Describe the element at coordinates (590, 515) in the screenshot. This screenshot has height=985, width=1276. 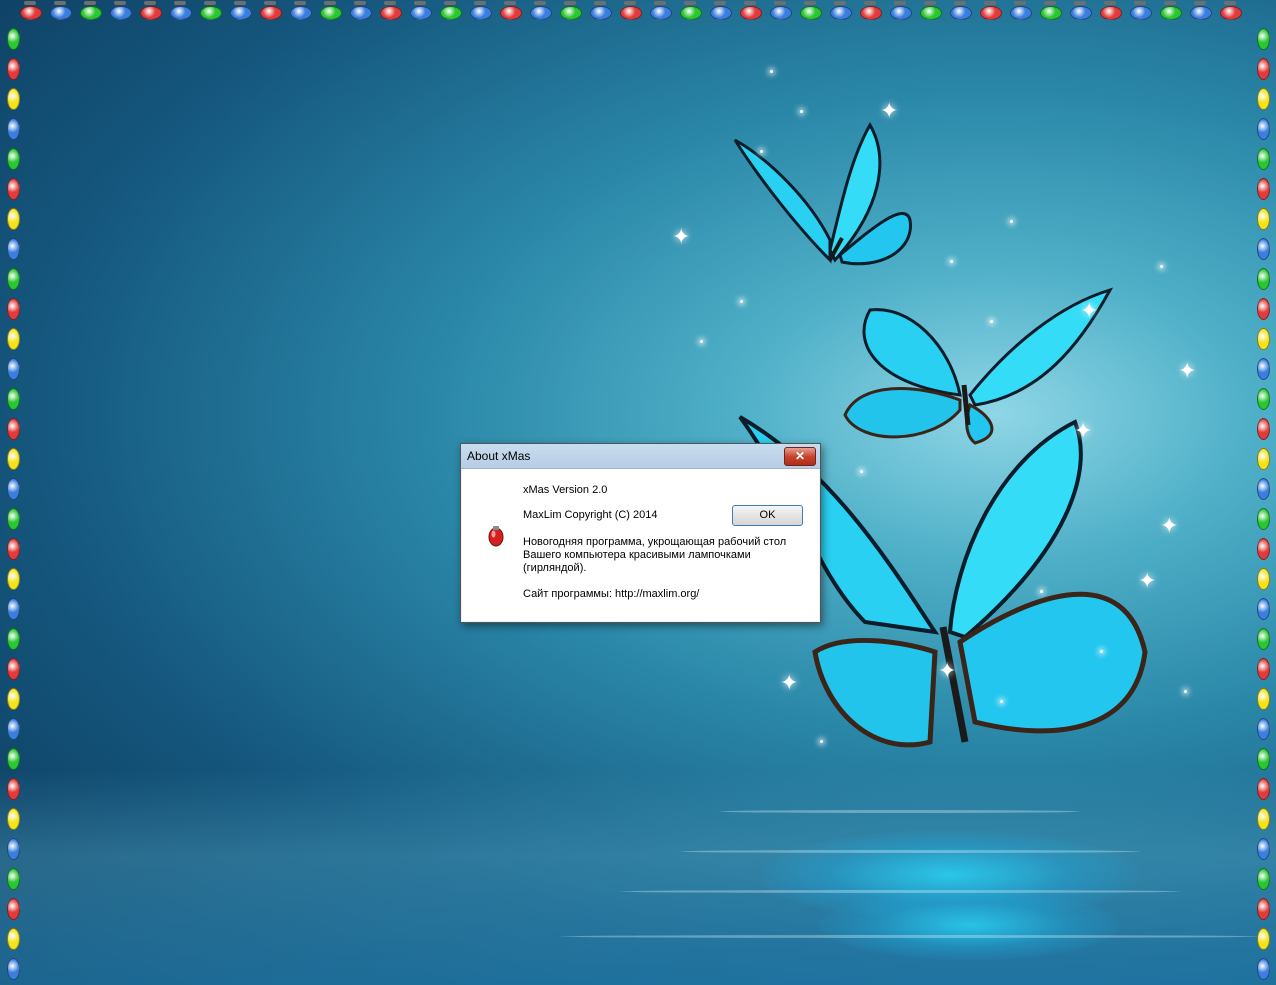
I see `copyright-text: MaxLim Copyright (C) 2014` at that location.